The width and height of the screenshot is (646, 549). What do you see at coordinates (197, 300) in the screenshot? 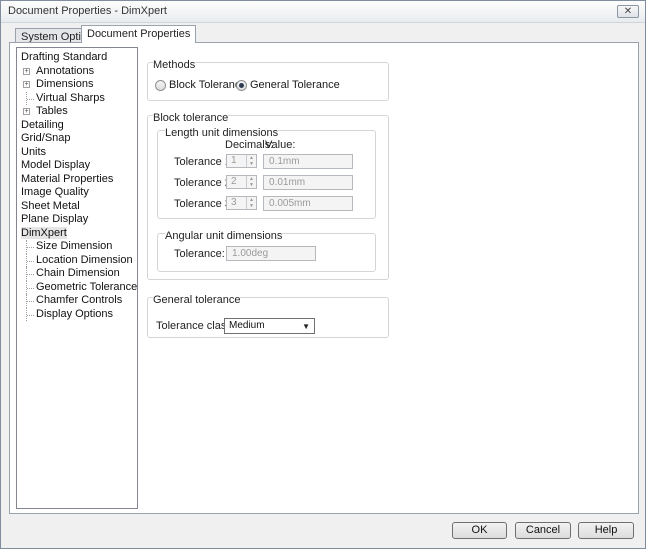
I see `general-tolerance-title: General tolerance` at bounding box center [197, 300].